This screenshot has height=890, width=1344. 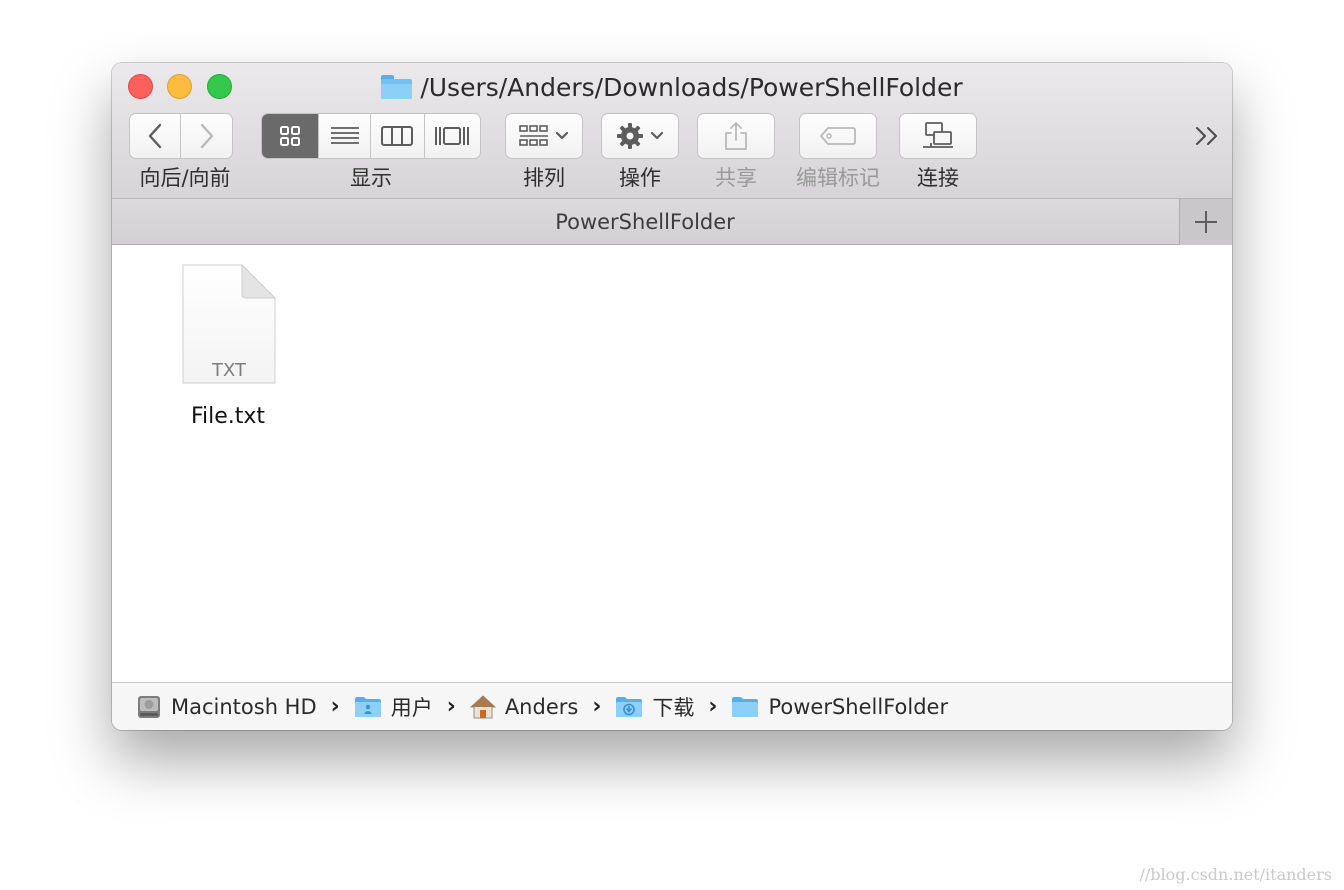 I want to click on file-name: File.txt, so click(x=228, y=416).